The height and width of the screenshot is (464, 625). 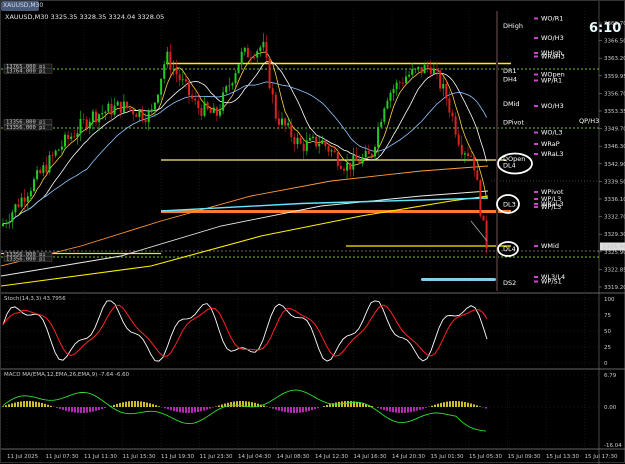 I want to click on time-tick-label: 15 Jul 13:30, so click(x=562, y=457).